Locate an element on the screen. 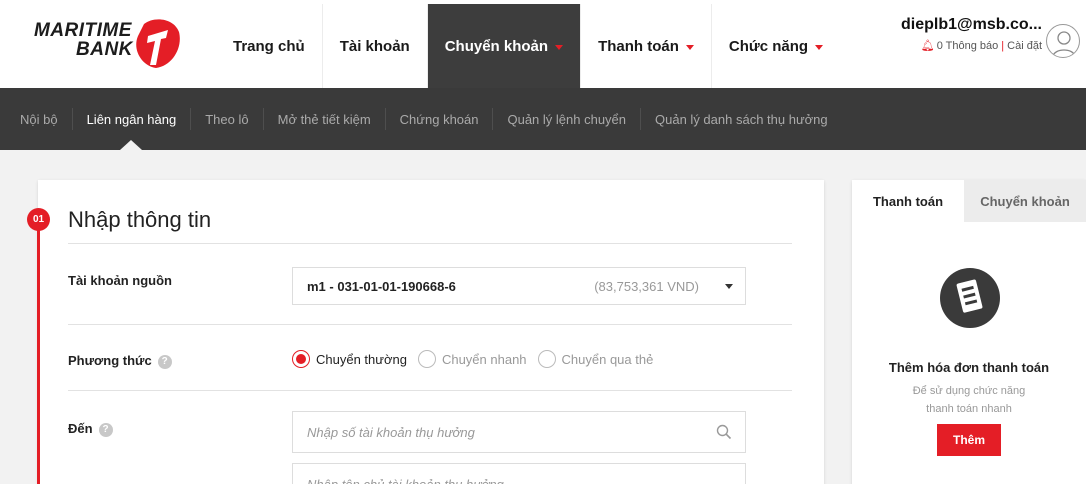  bell-icon: 🔔︎ is located at coordinates (927, 46).